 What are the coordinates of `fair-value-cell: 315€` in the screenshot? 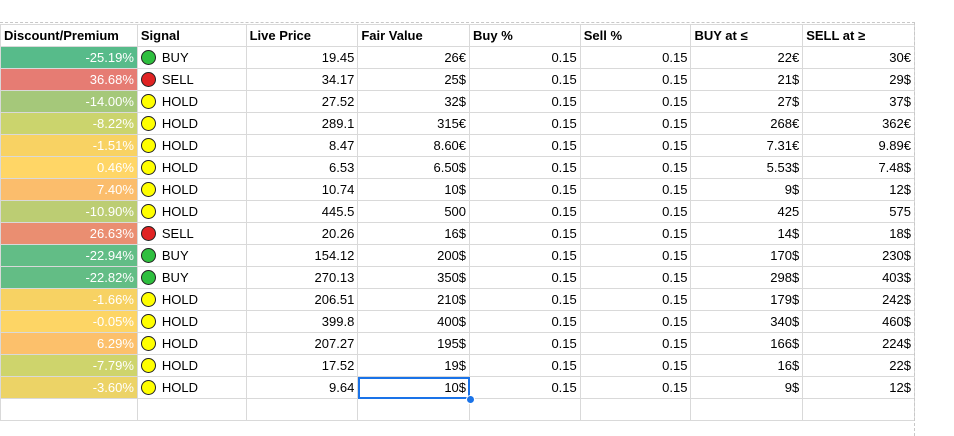 It's located at (414, 123).